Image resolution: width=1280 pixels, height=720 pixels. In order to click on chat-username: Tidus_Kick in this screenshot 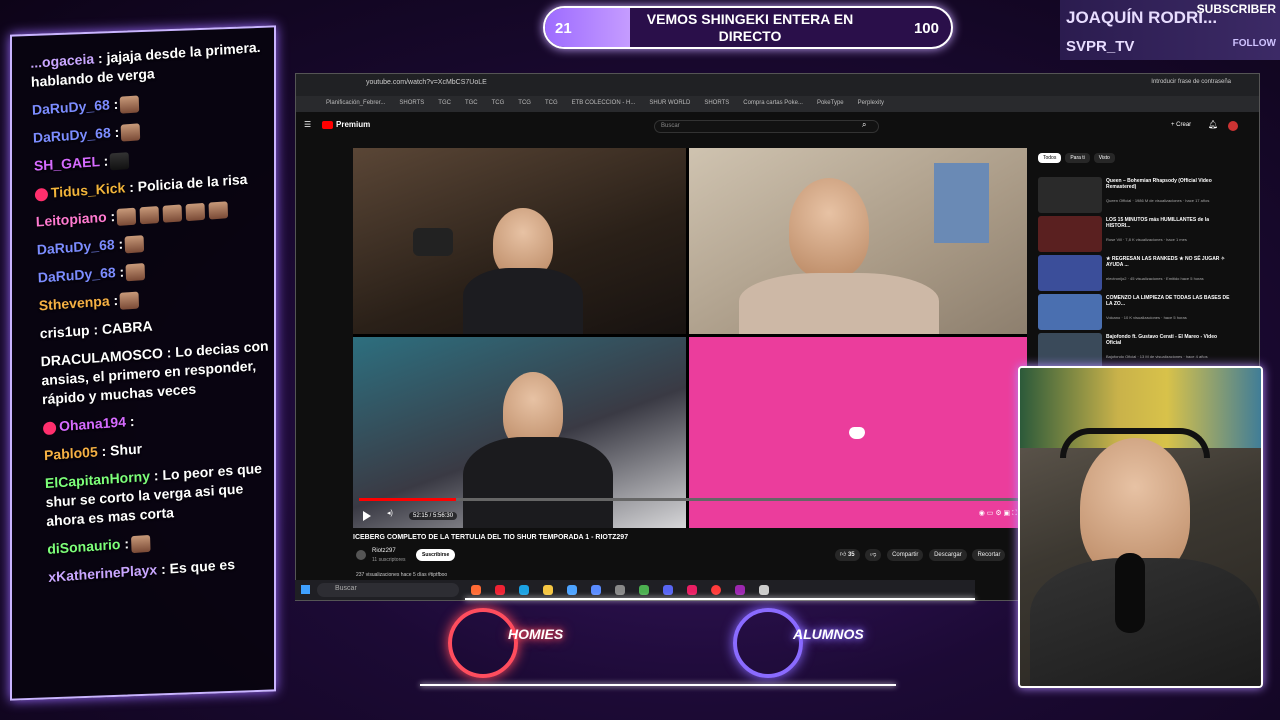, I will do `click(88, 189)`.